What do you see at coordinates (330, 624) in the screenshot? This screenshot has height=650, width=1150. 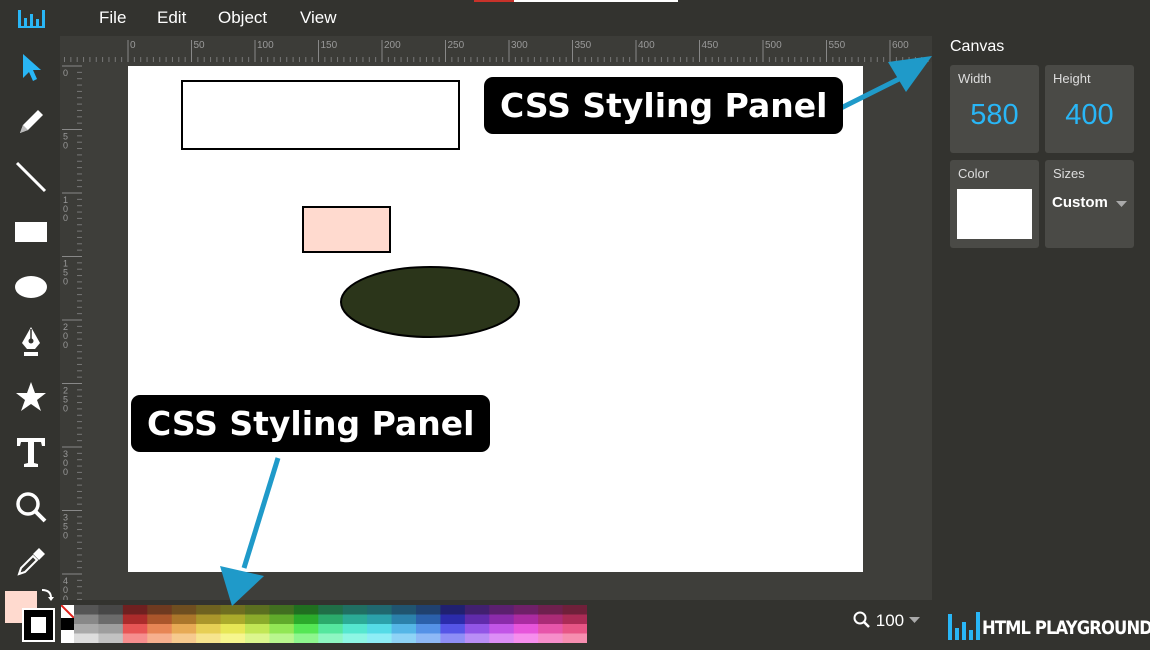 I see `color-palette` at bounding box center [330, 624].